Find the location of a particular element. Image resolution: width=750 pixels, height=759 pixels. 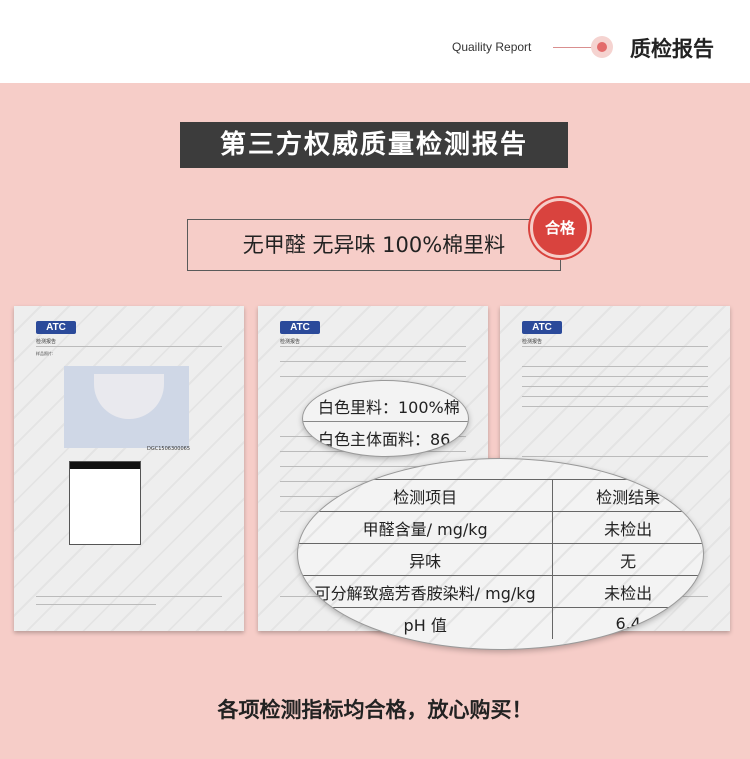

test-result: 无 is located at coordinates (627, 559).